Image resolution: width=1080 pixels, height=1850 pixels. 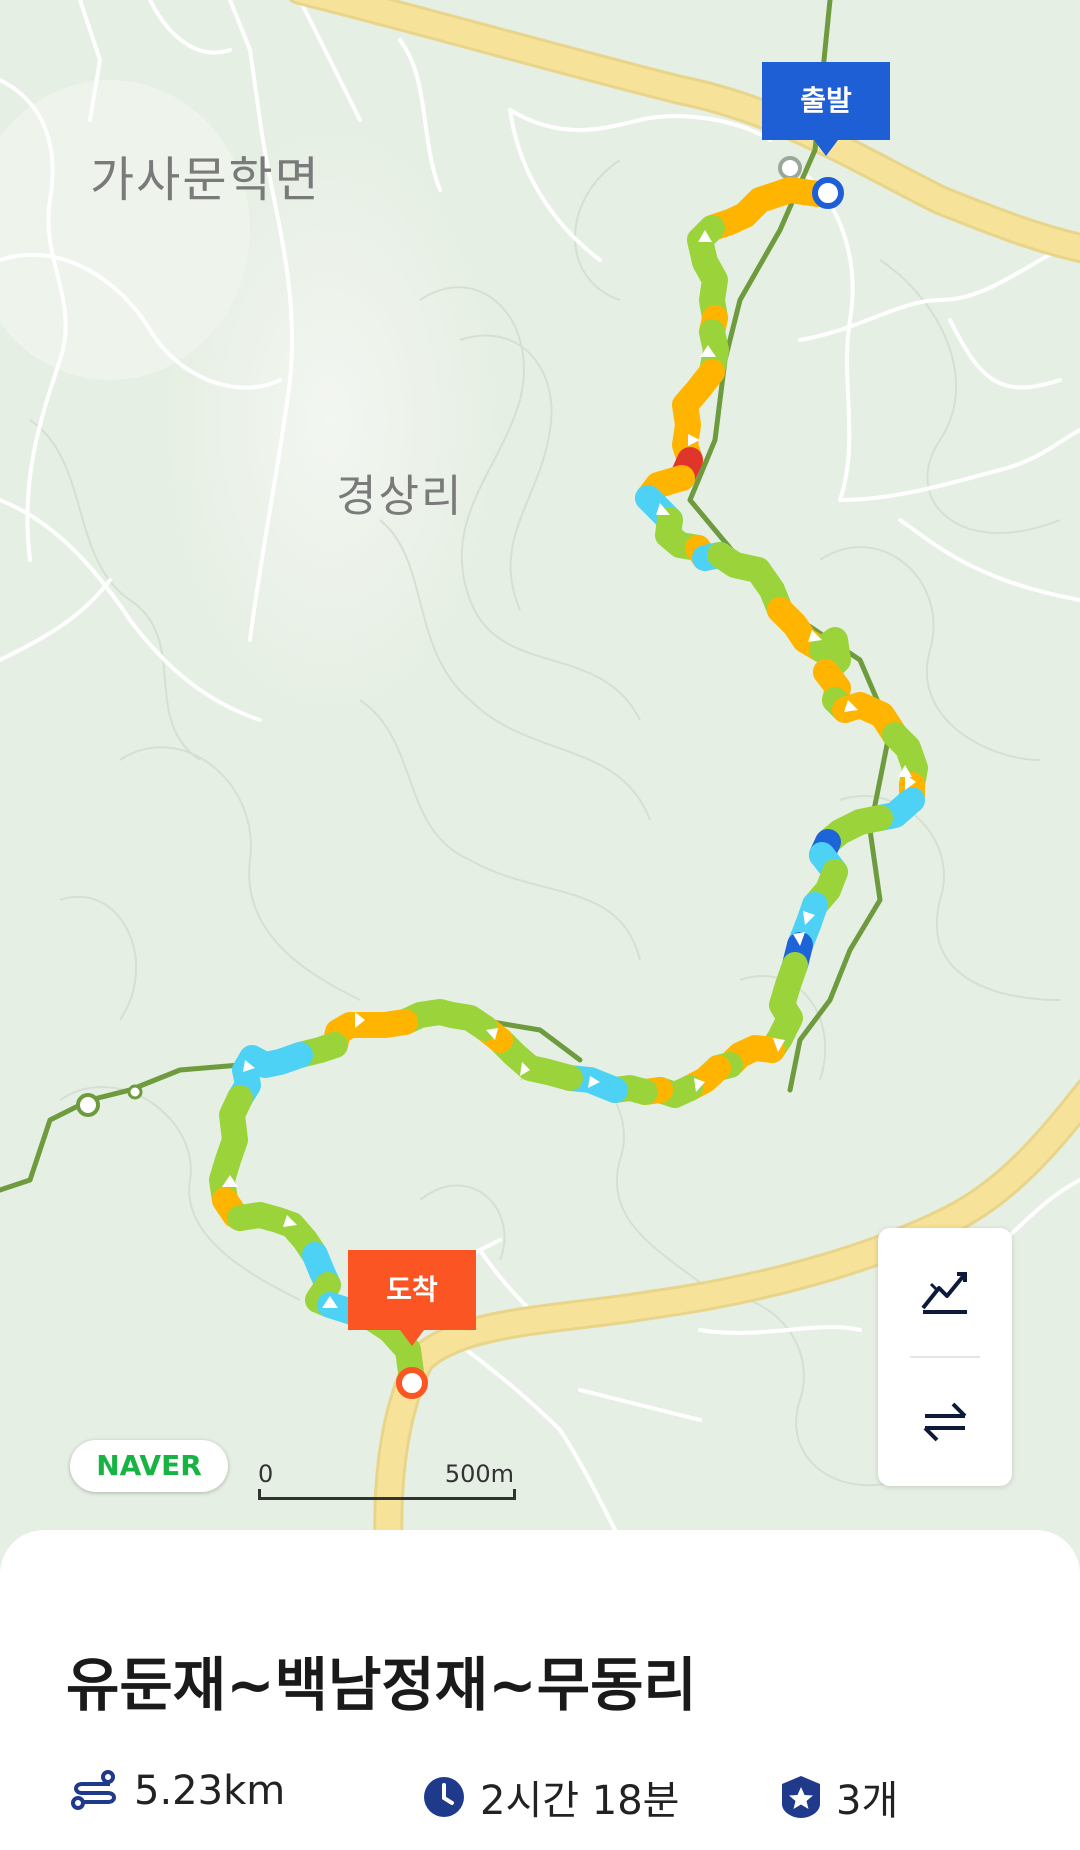 I want to click on distance-stat: 5.23km, so click(x=177, y=1791).